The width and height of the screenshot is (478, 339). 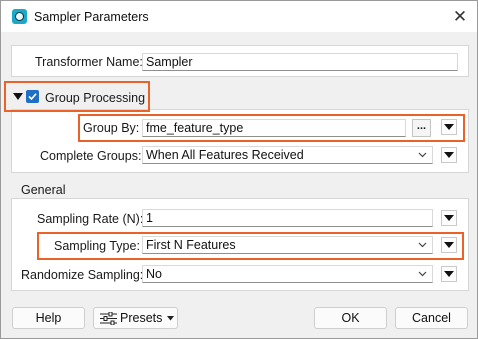 I want to click on fme-app-icon, so click(x=19, y=16).